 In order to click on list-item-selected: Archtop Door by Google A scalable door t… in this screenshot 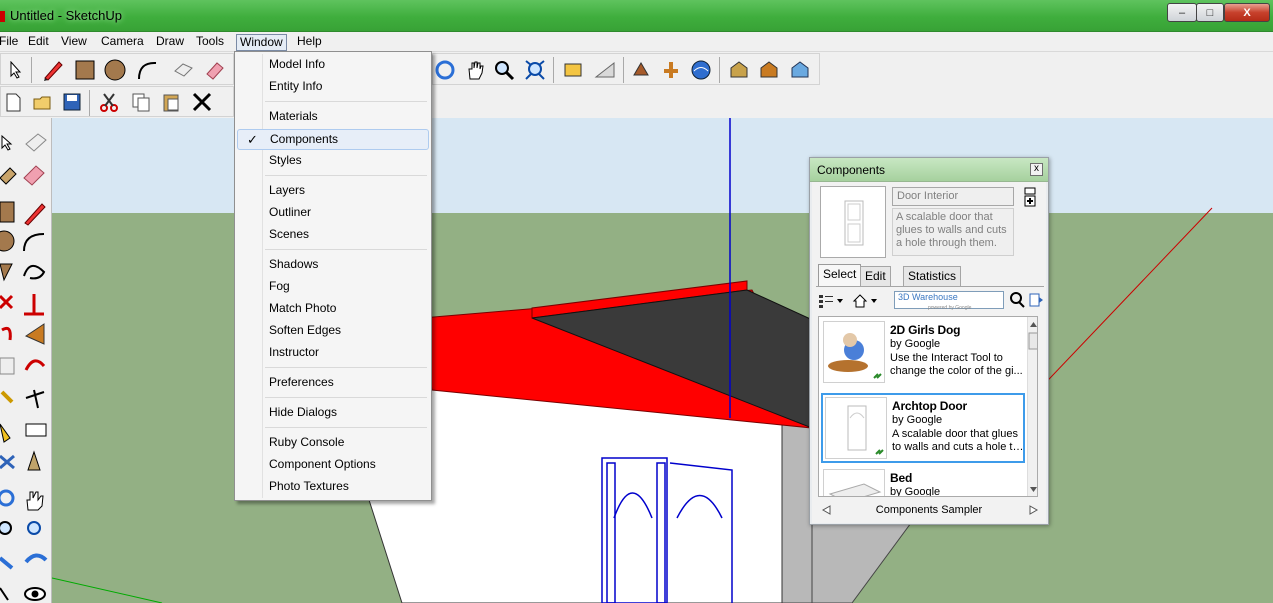, I will do `click(923, 428)`.